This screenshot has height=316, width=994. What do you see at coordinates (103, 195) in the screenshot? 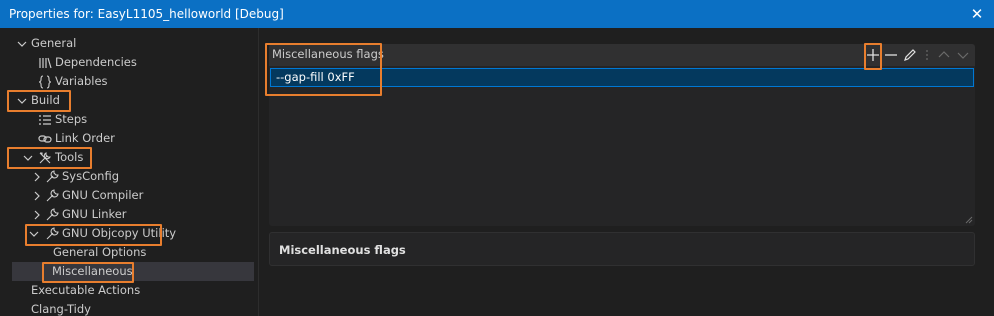
I see `tree-label-gnu-compiler: GNU Compiler` at bounding box center [103, 195].